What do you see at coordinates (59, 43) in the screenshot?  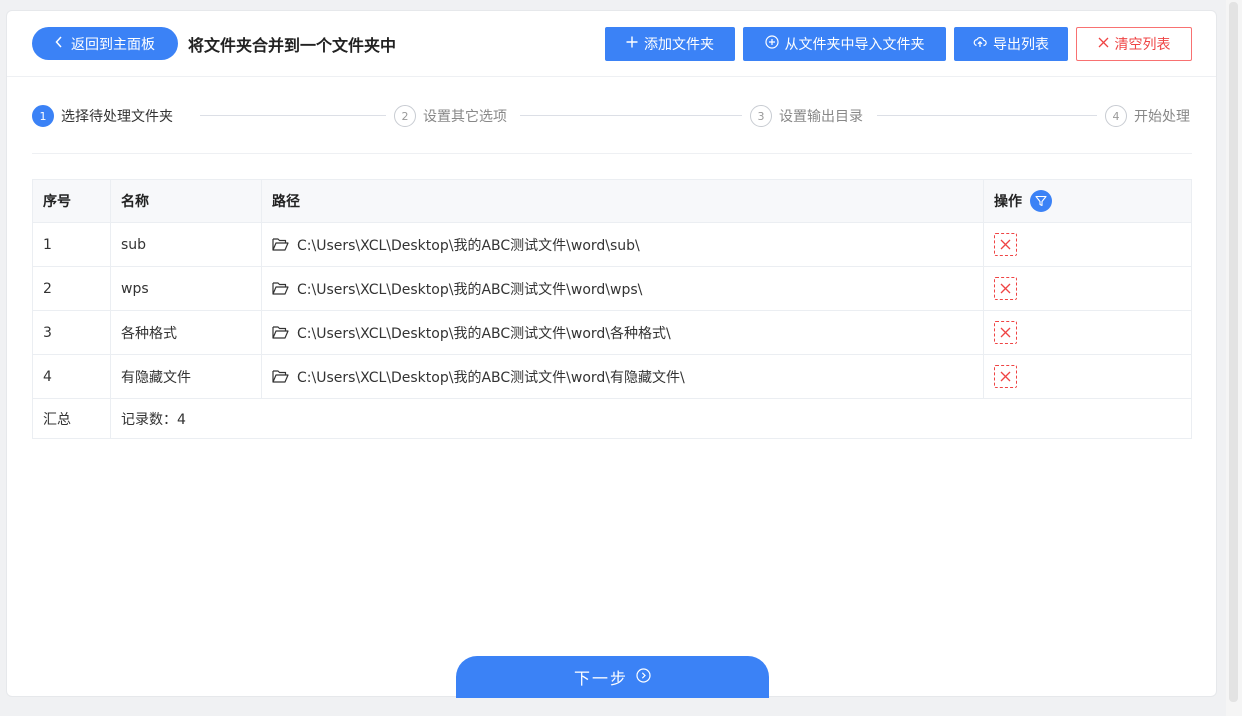 I see `chevron-left-icon` at bounding box center [59, 43].